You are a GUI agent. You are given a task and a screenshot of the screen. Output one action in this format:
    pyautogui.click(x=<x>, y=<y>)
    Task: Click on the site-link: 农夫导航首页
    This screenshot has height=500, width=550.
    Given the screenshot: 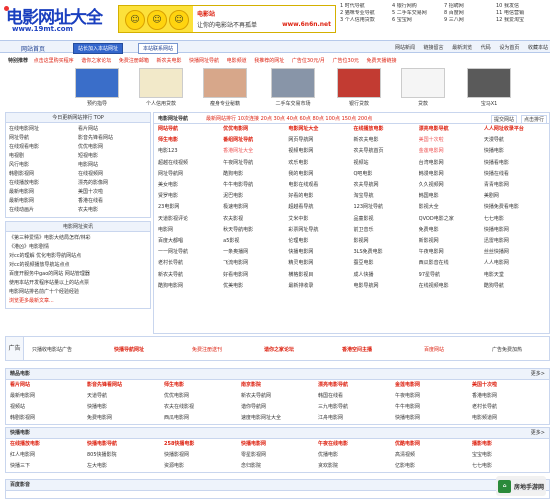 What is the action you would take?
    pyautogui.click(x=385, y=151)
    